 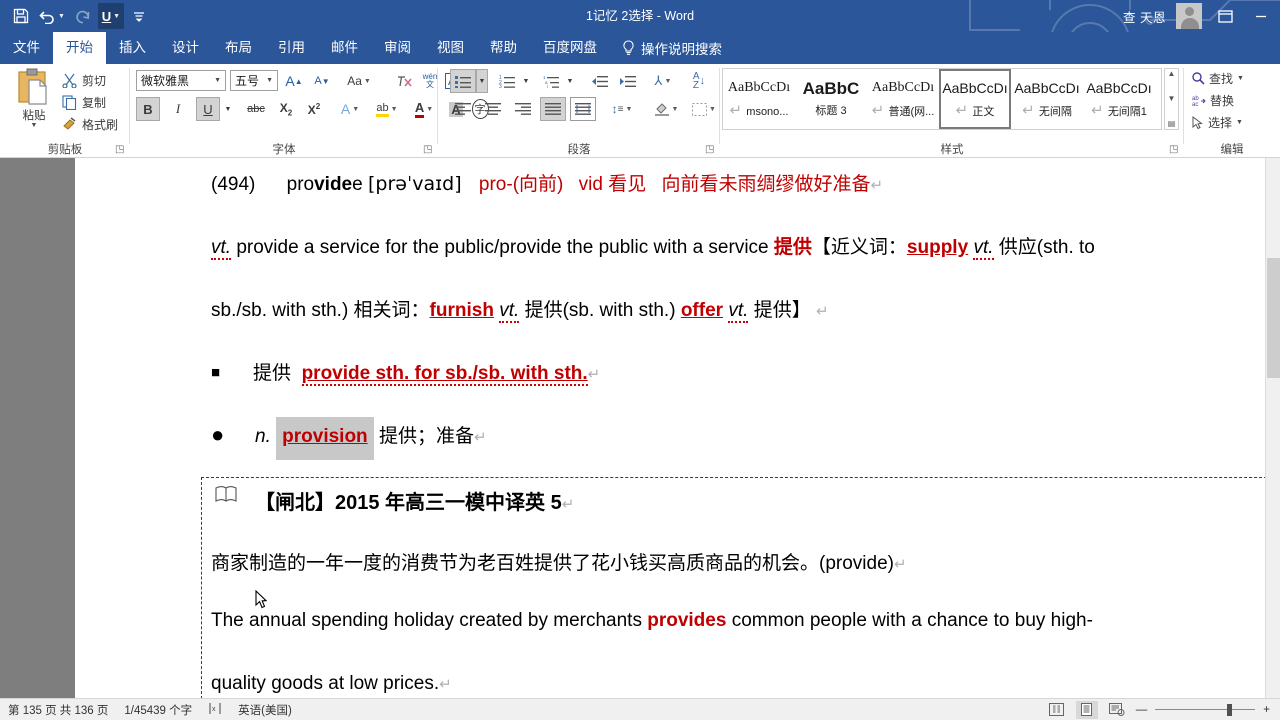 What do you see at coordinates (570, 48) in the screenshot?
I see `tab-baidu-netdisk: 百度网盘` at bounding box center [570, 48].